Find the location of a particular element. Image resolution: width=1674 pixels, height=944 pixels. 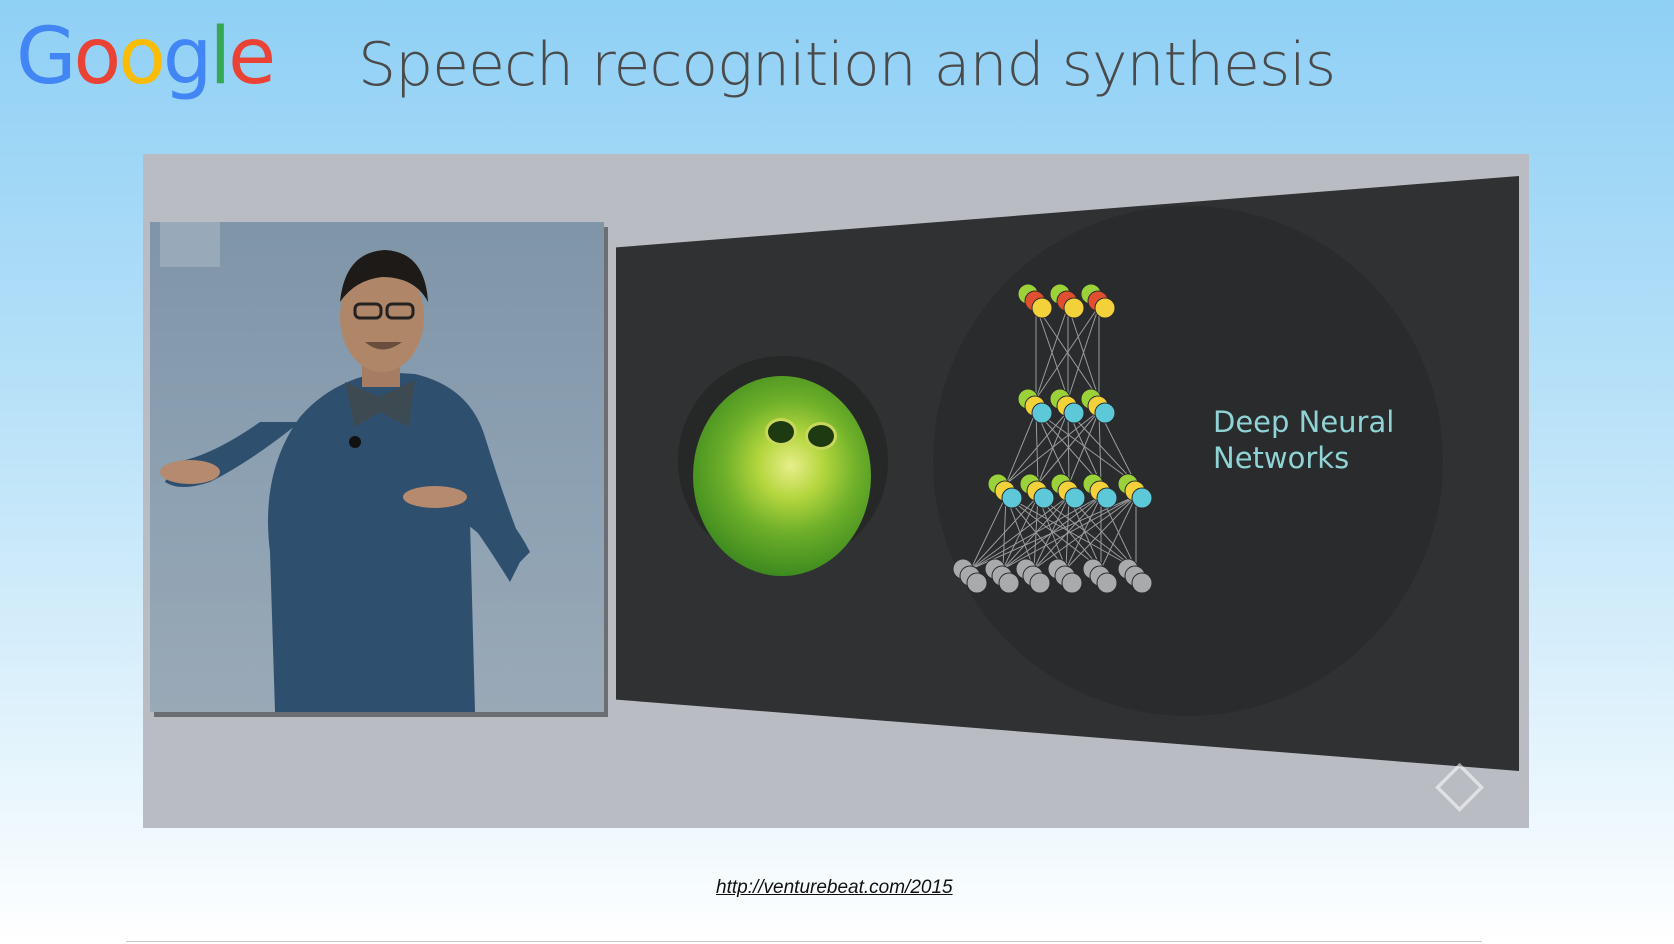

footer-rule is located at coordinates (804, 941).